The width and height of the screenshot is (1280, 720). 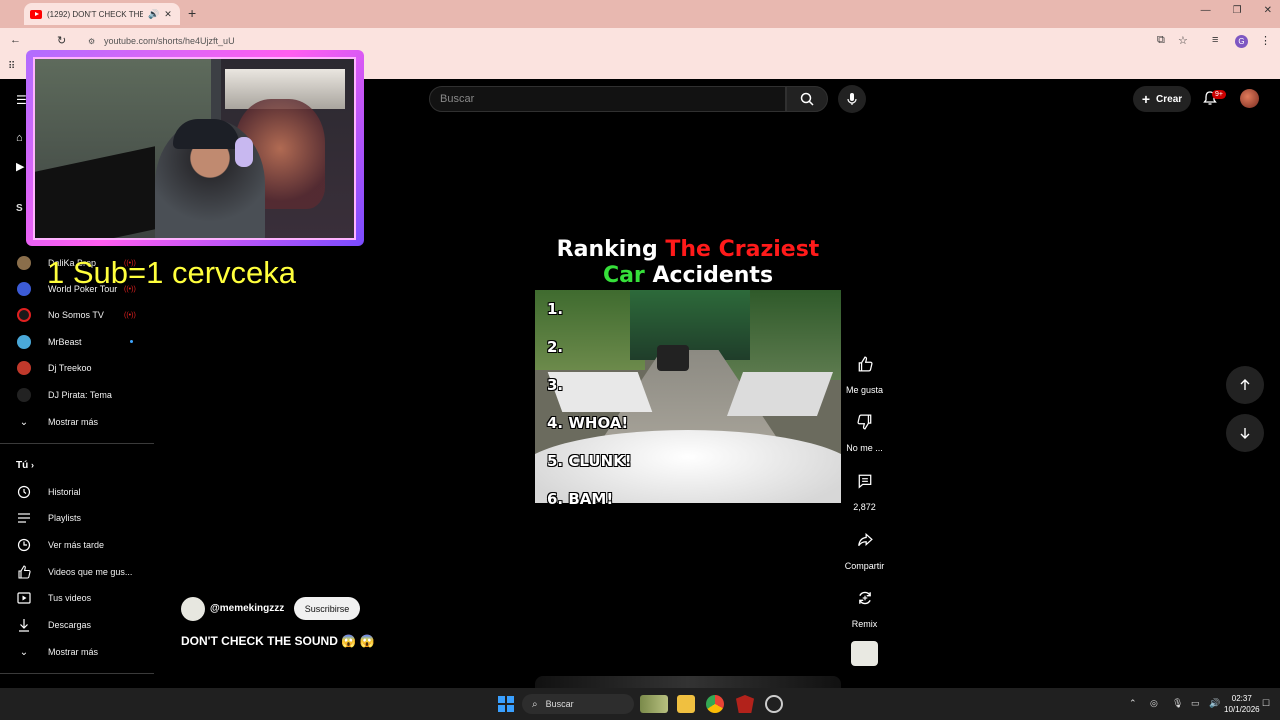 I want to click on like-button: Me gusta, so click(x=864, y=370).